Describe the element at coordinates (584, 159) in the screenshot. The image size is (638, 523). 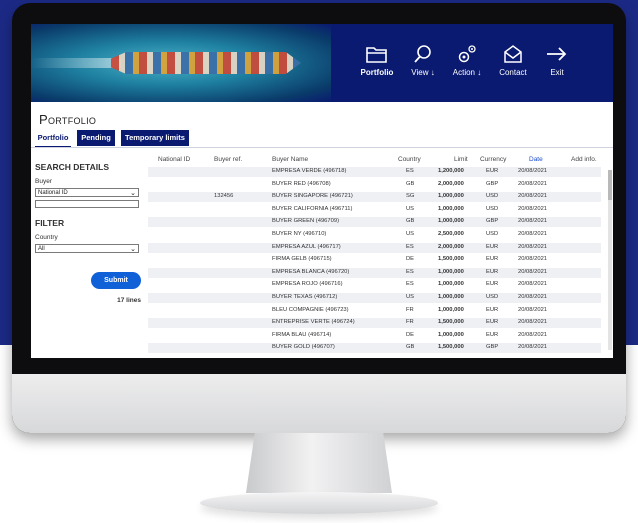
I see `column-header-add-info: Add info.` at that location.